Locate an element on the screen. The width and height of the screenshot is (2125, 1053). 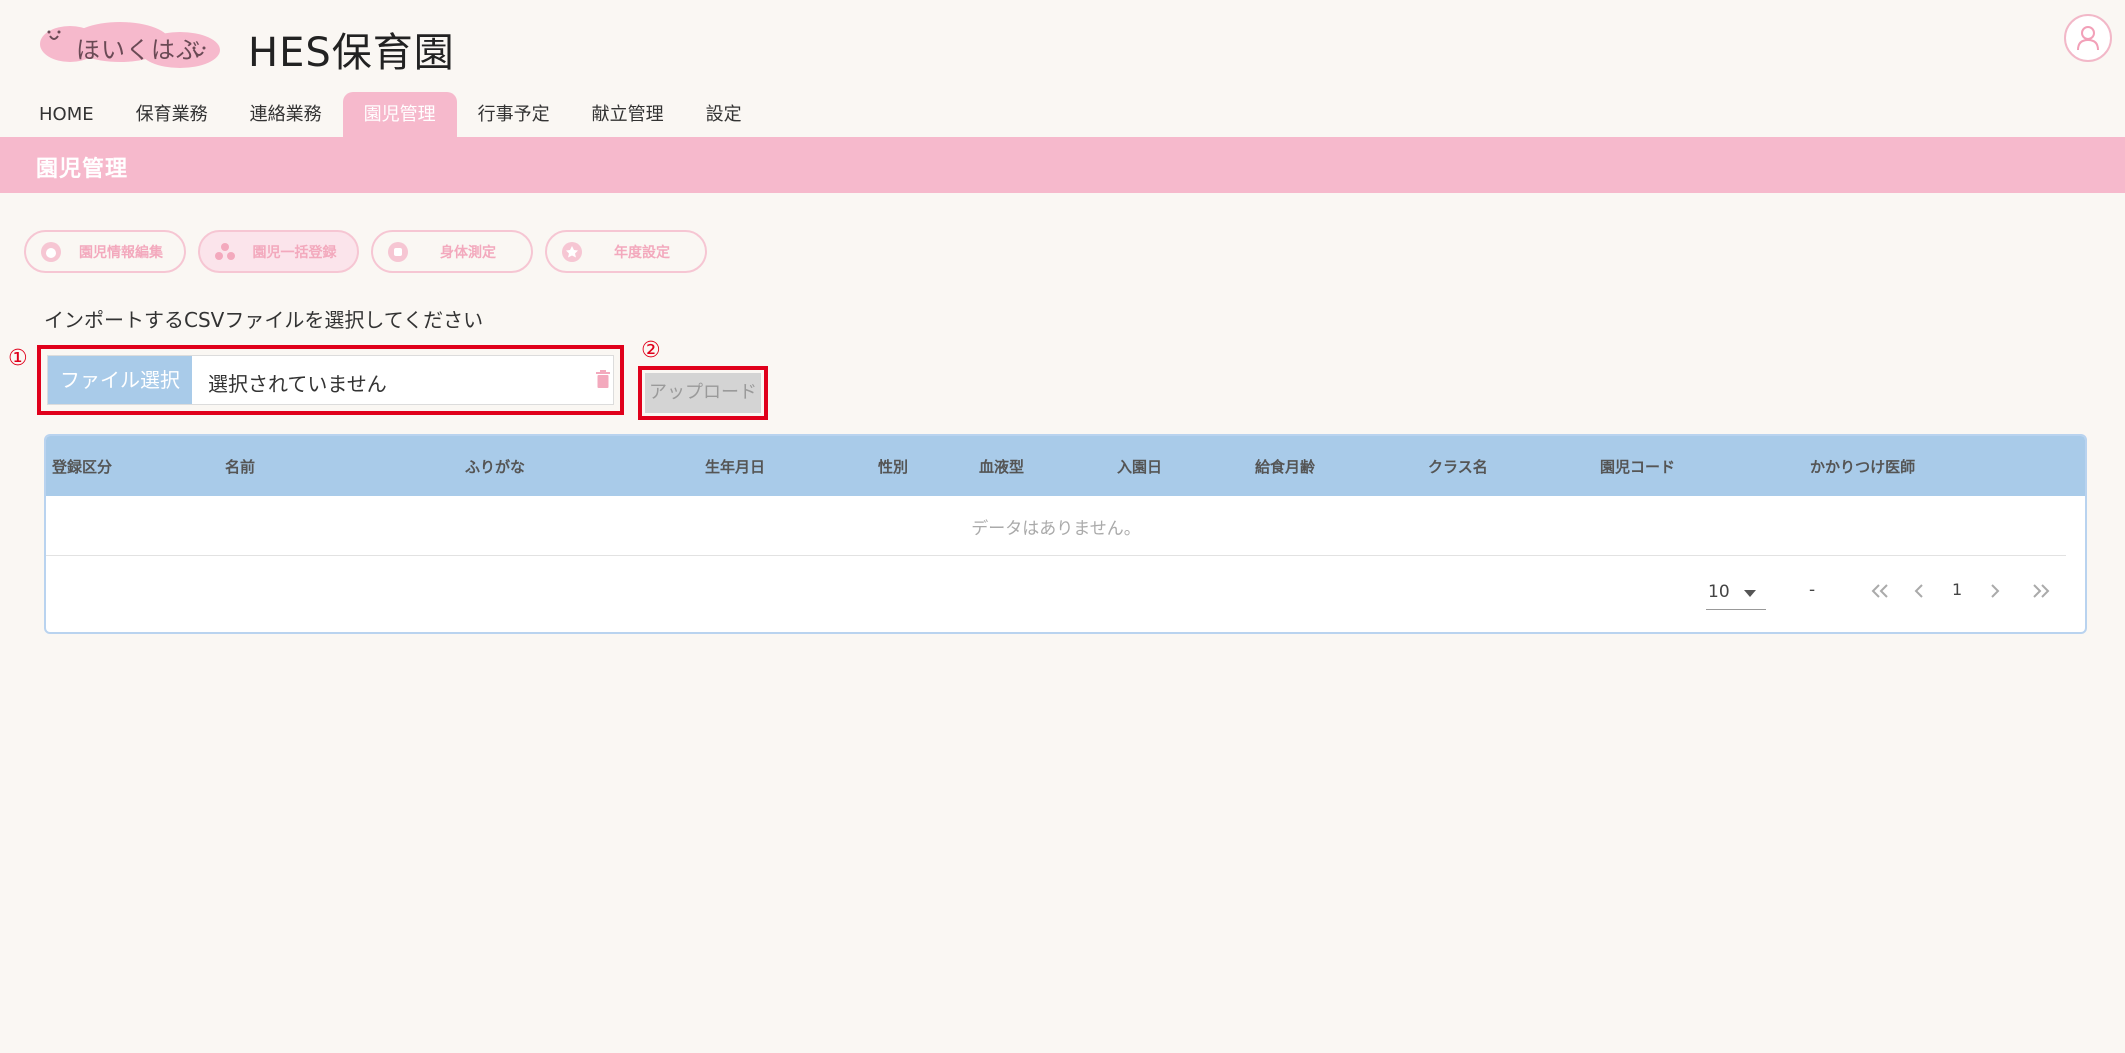
pagination: 10 - 1 is located at coordinates (1065, 594).